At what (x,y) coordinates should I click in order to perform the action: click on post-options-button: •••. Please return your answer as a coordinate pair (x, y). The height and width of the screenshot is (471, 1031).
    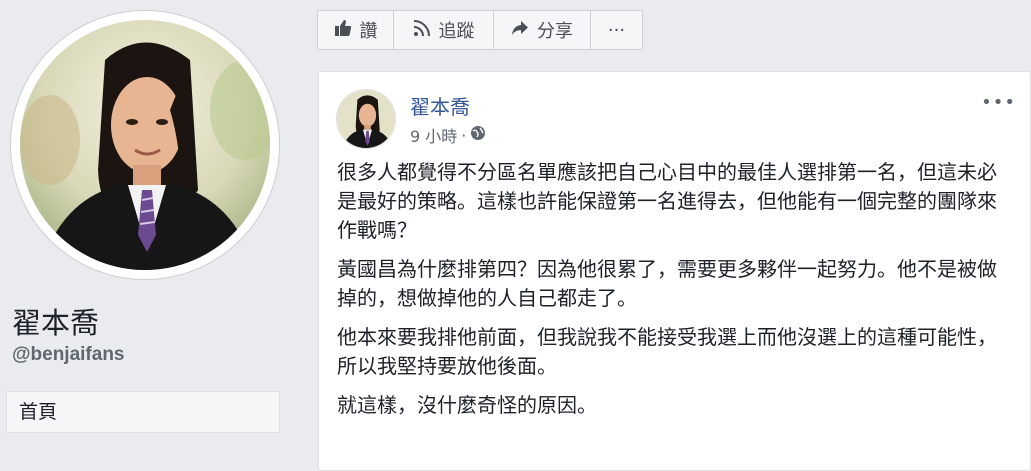
    Looking at the image, I should click on (998, 102).